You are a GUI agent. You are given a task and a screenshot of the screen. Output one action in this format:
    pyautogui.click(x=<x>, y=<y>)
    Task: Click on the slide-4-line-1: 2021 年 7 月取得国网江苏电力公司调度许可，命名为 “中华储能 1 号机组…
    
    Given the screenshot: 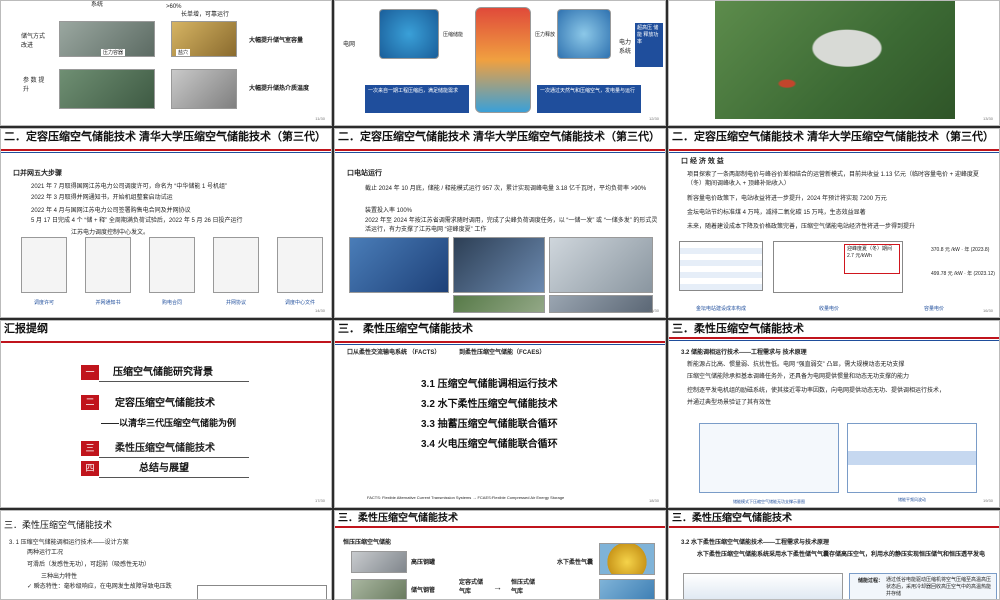 What is the action you would take?
    pyautogui.click(x=129, y=187)
    